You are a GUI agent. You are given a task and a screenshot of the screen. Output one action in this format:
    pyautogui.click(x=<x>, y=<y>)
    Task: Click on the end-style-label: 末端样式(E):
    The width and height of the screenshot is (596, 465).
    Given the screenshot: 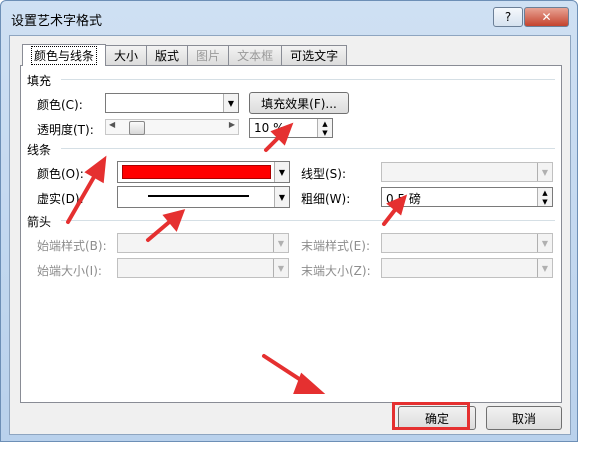 What is the action you would take?
    pyautogui.click(x=335, y=246)
    